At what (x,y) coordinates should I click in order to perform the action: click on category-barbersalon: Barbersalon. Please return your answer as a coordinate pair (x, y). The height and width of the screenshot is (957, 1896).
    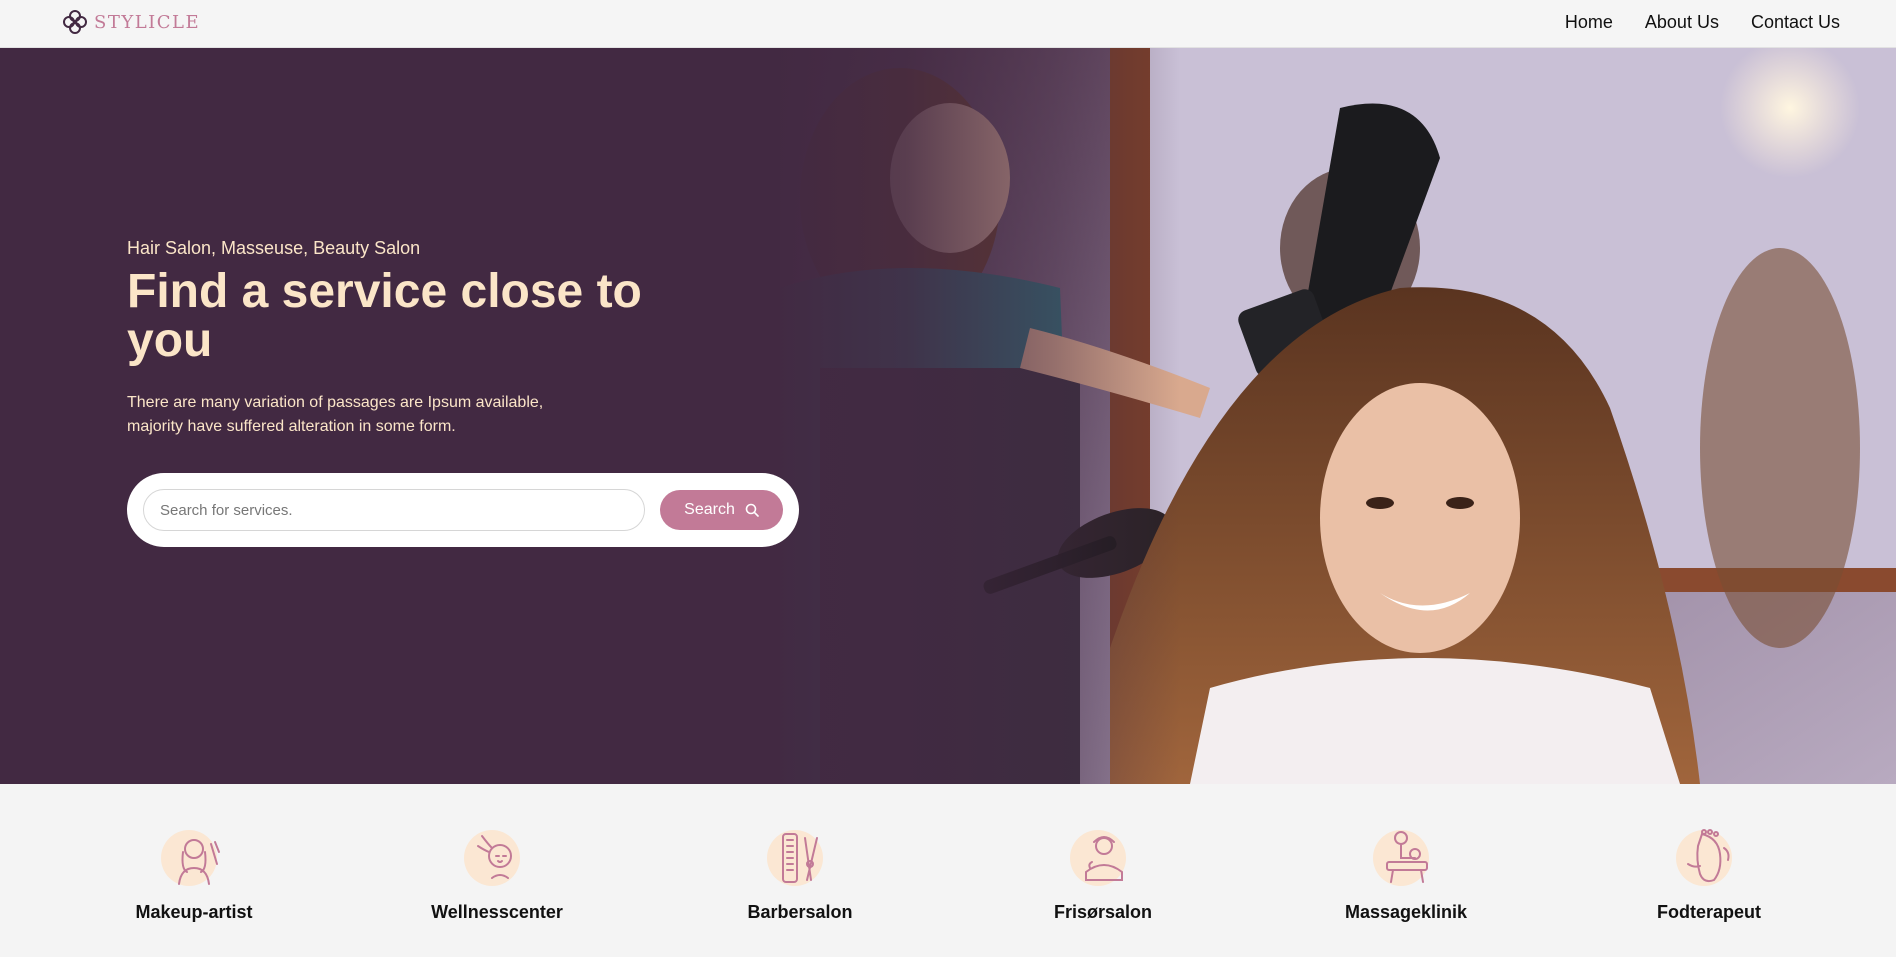
    Looking at the image, I should click on (800, 873).